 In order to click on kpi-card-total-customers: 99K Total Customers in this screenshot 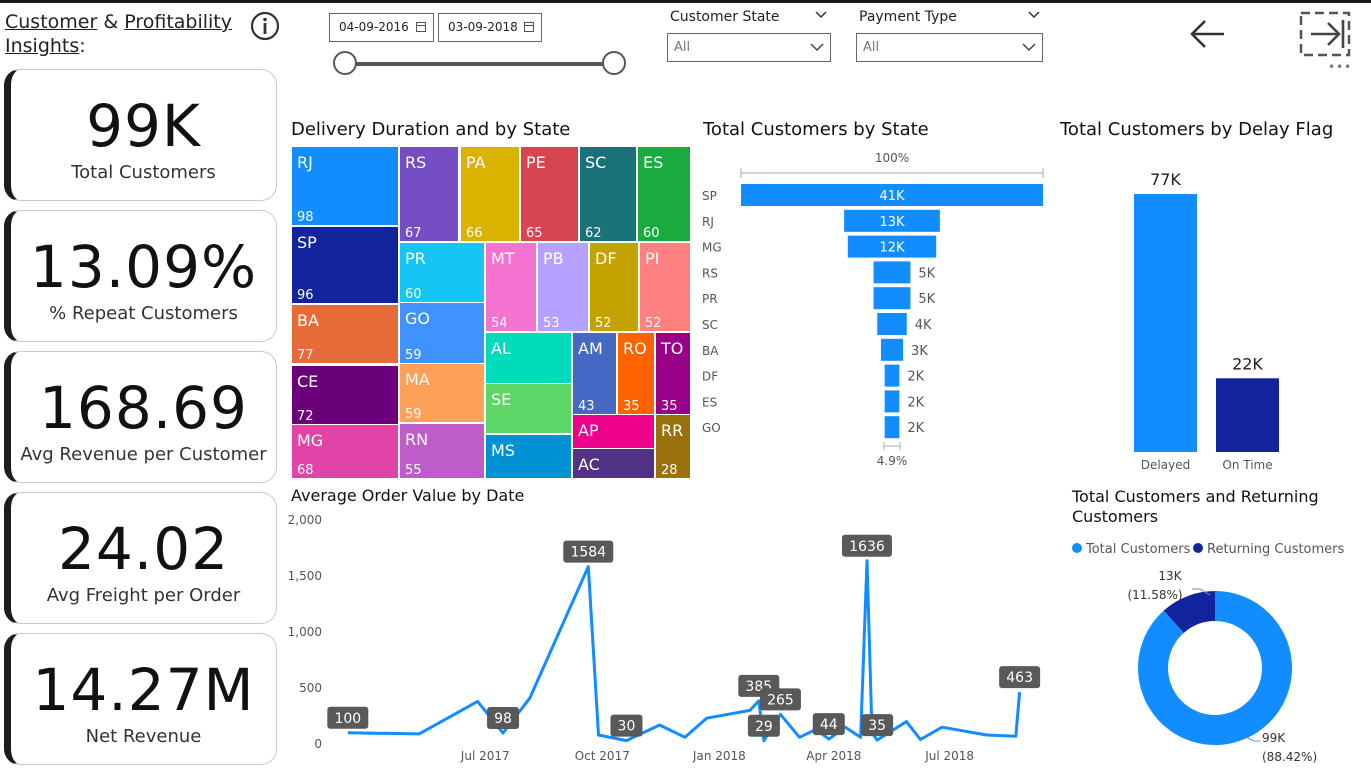, I will do `click(140, 135)`.